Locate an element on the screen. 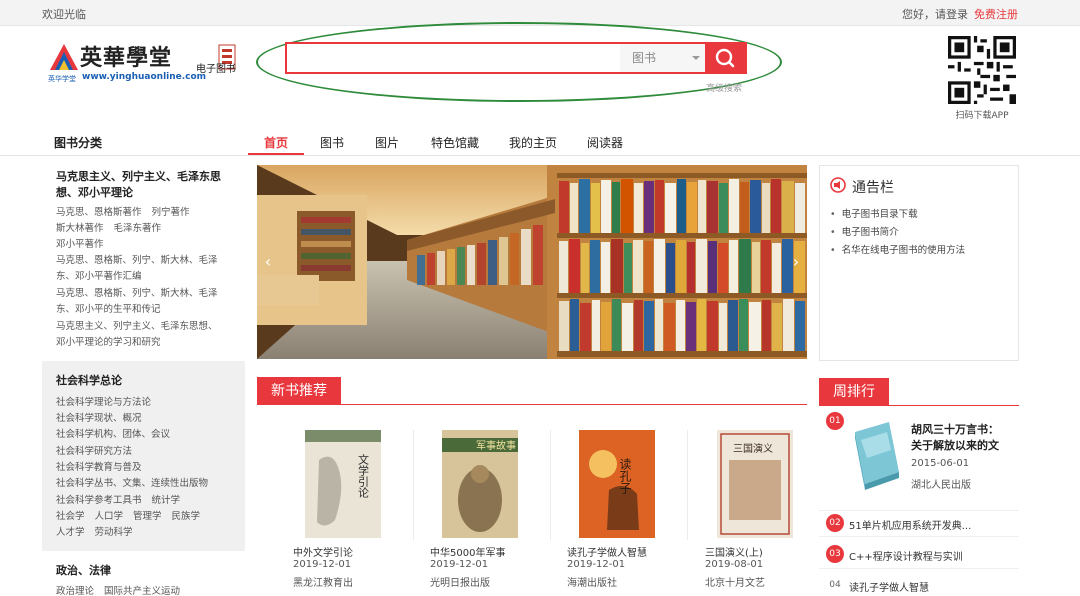 The height and width of the screenshot is (596, 1080). qr-download-label: 扫码下载APP is located at coordinates (982, 116).